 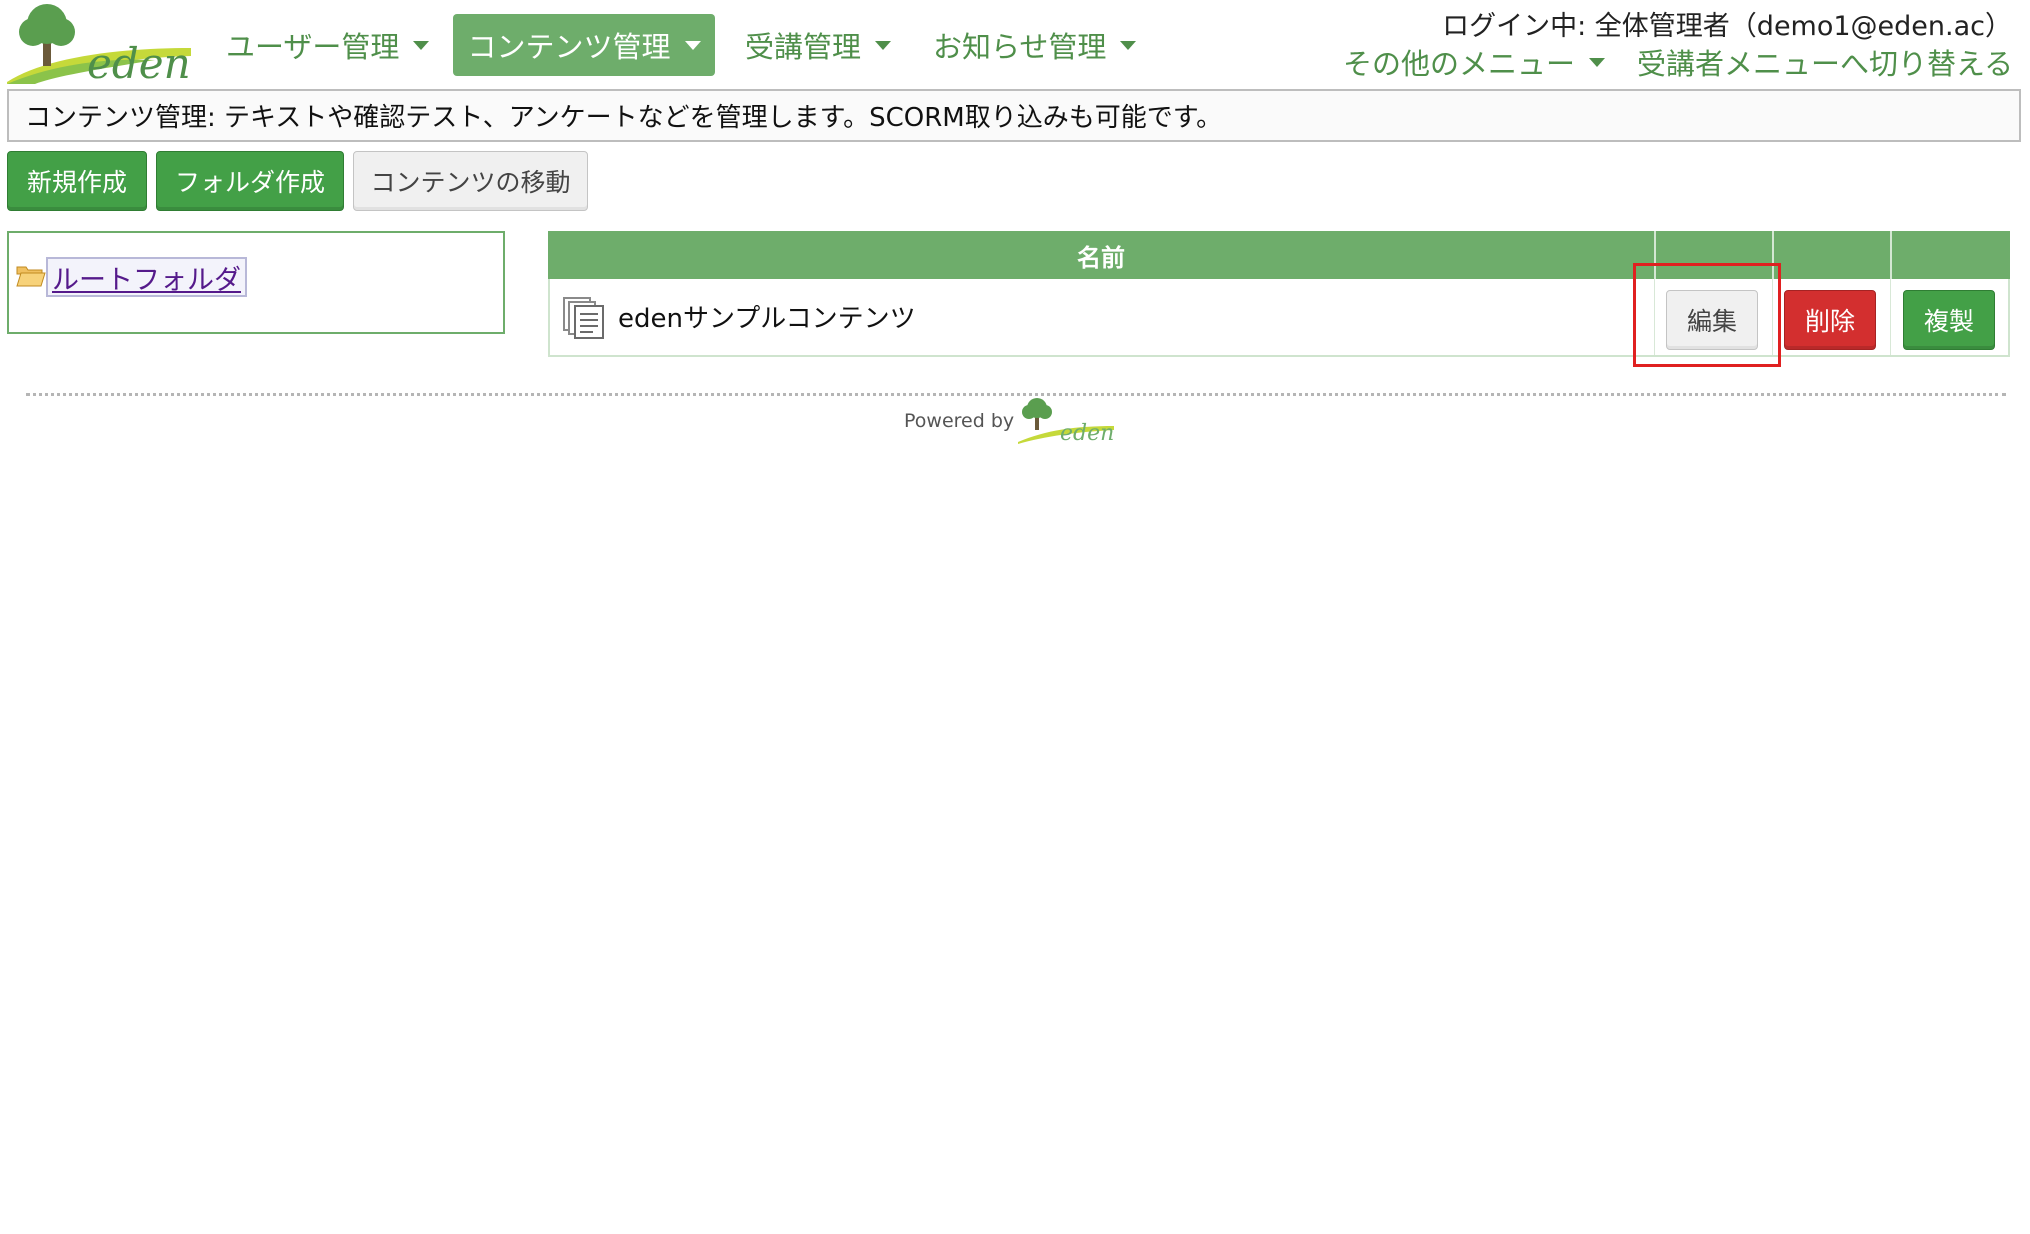 I want to click on logo-text: eden, so click(x=139, y=61).